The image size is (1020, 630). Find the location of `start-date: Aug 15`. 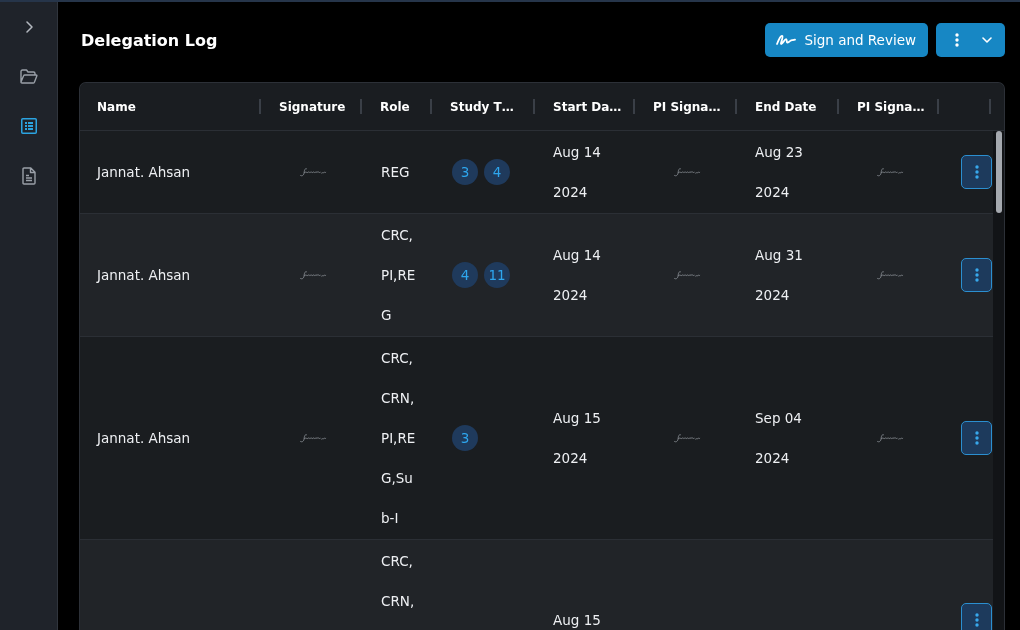

start-date: Aug 15 is located at coordinates (577, 620).